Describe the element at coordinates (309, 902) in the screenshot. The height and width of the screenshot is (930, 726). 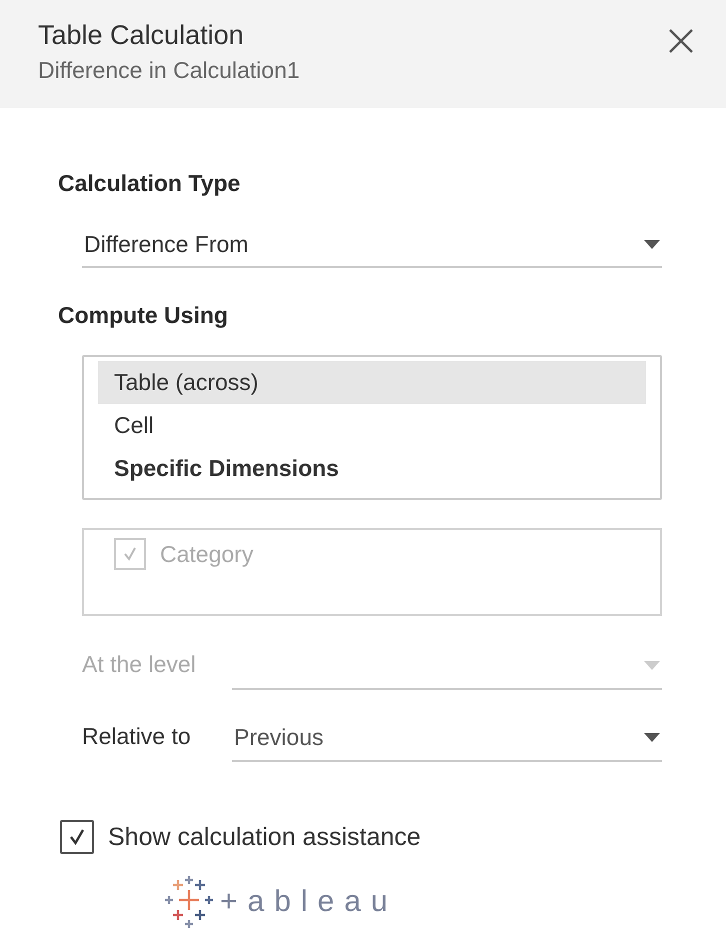
I see `logo-wordmark: +ableau` at that location.